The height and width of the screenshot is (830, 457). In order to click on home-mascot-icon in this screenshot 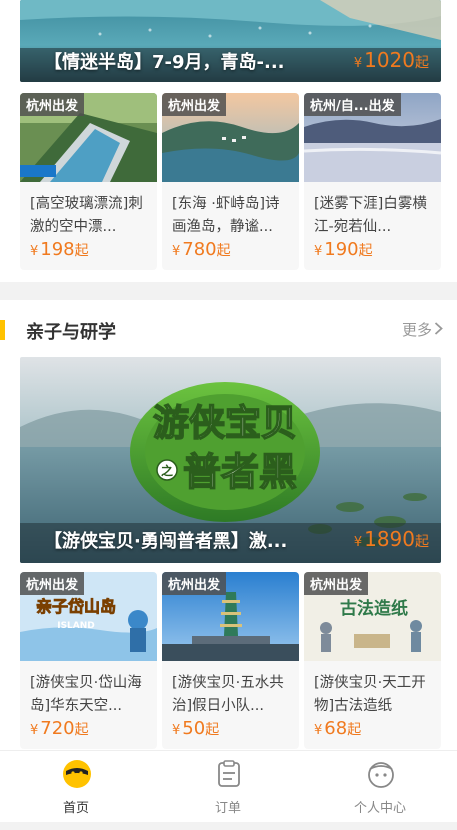, I will do `click(77, 774)`.